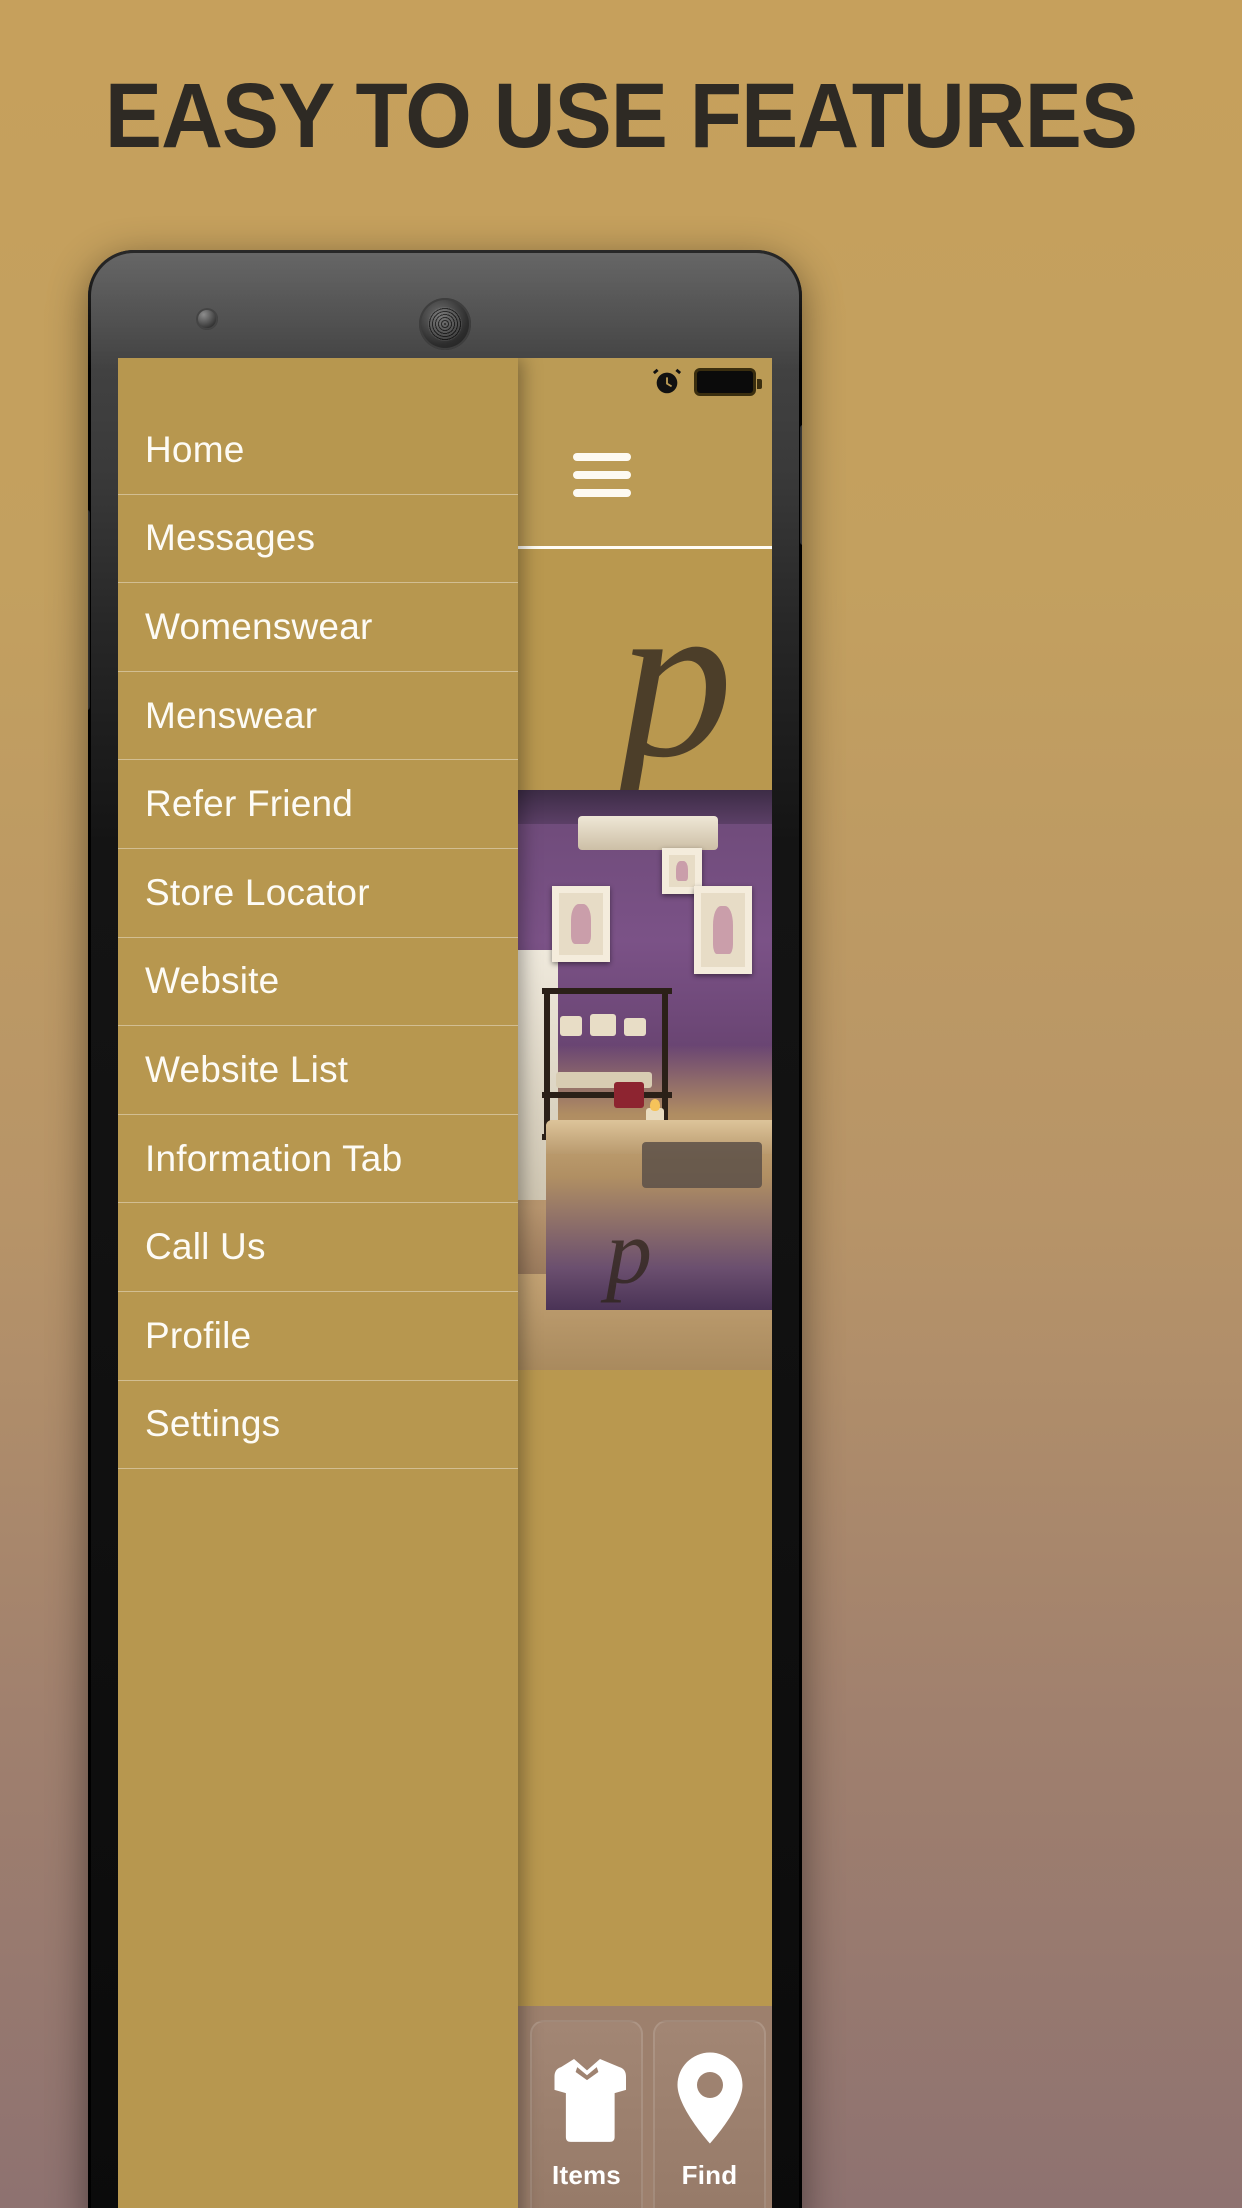 The height and width of the screenshot is (2208, 1242). What do you see at coordinates (445, 324) in the screenshot?
I see `earpiece-speaker` at bounding box center [445, 324].